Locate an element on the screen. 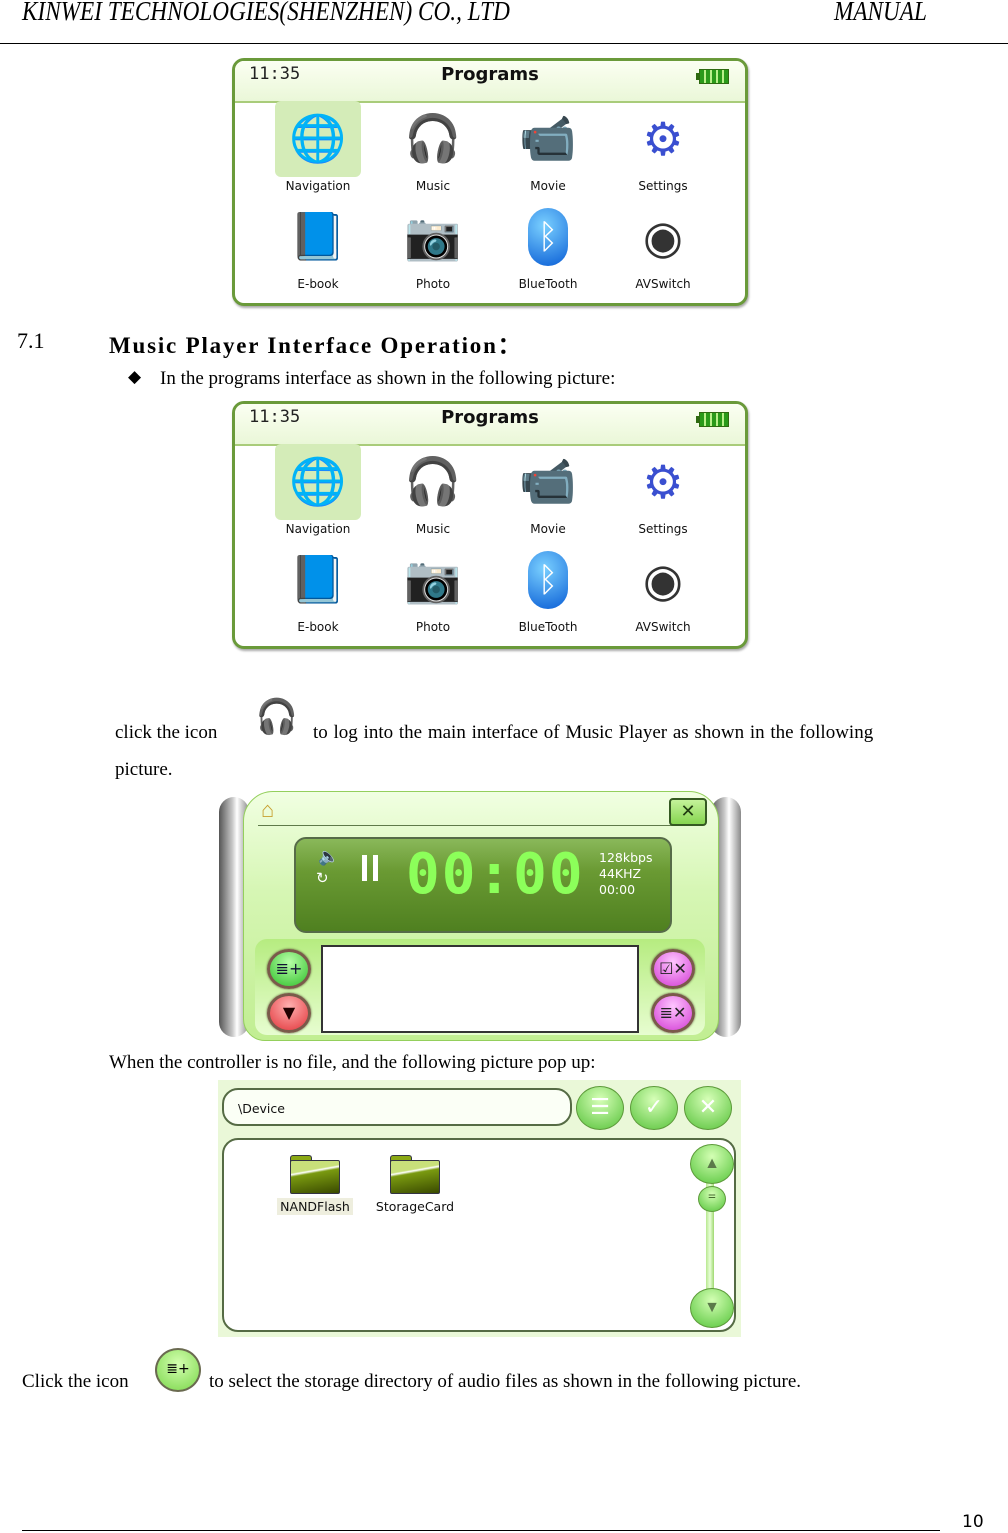  confirm-button: ✓ is located at coordinates (654, 1108).